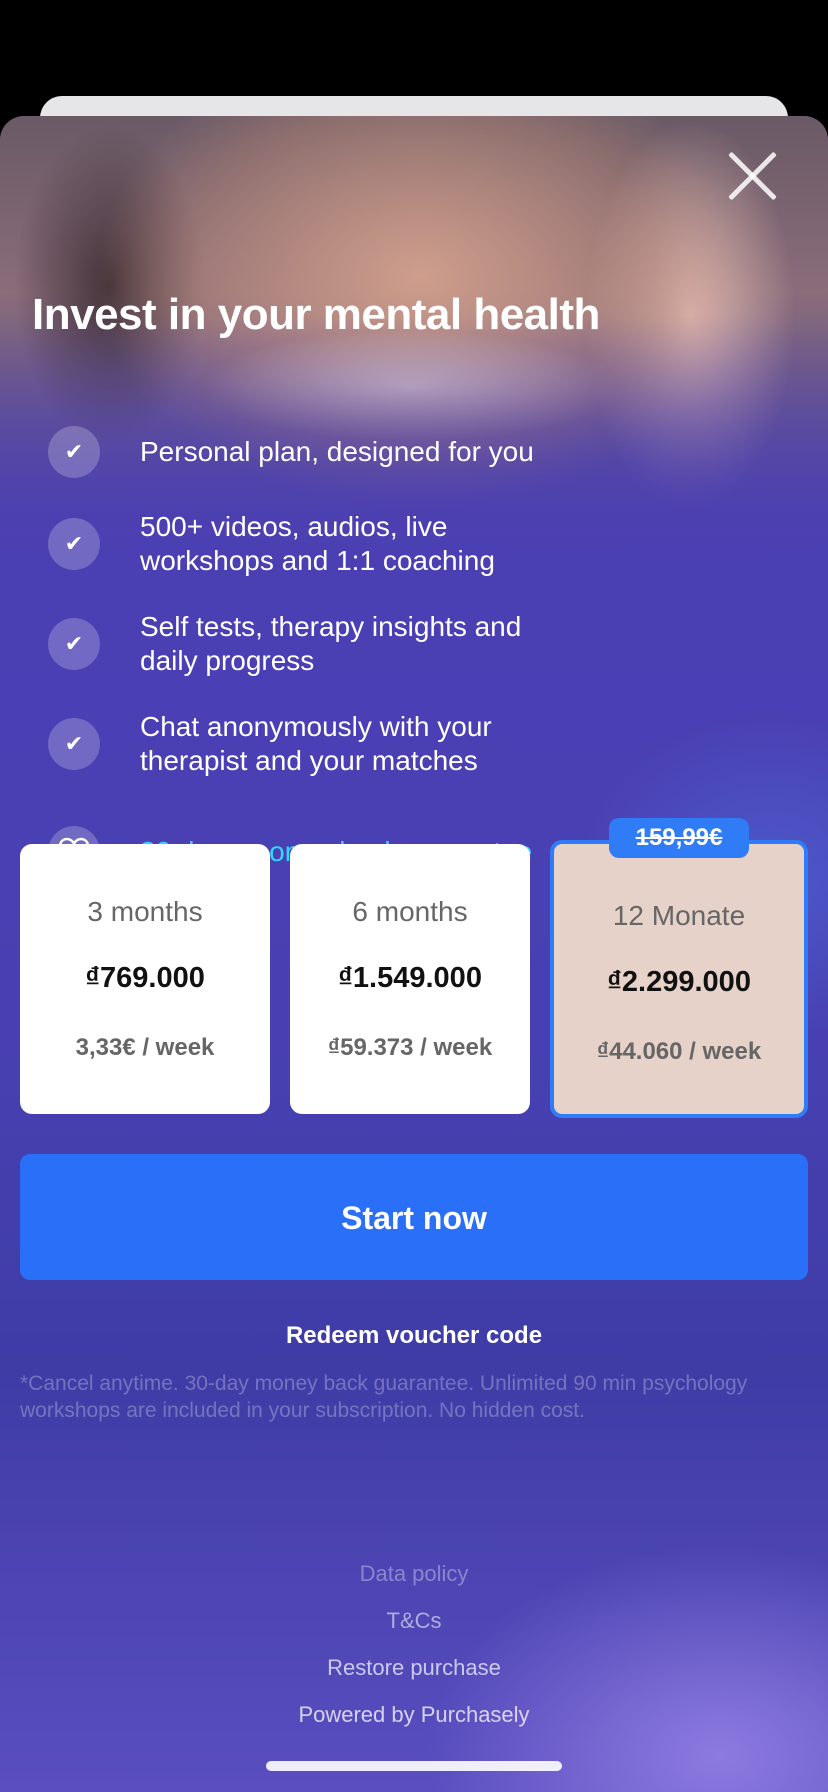  I want to click on plan-name: 6 months, so click(410, 911).